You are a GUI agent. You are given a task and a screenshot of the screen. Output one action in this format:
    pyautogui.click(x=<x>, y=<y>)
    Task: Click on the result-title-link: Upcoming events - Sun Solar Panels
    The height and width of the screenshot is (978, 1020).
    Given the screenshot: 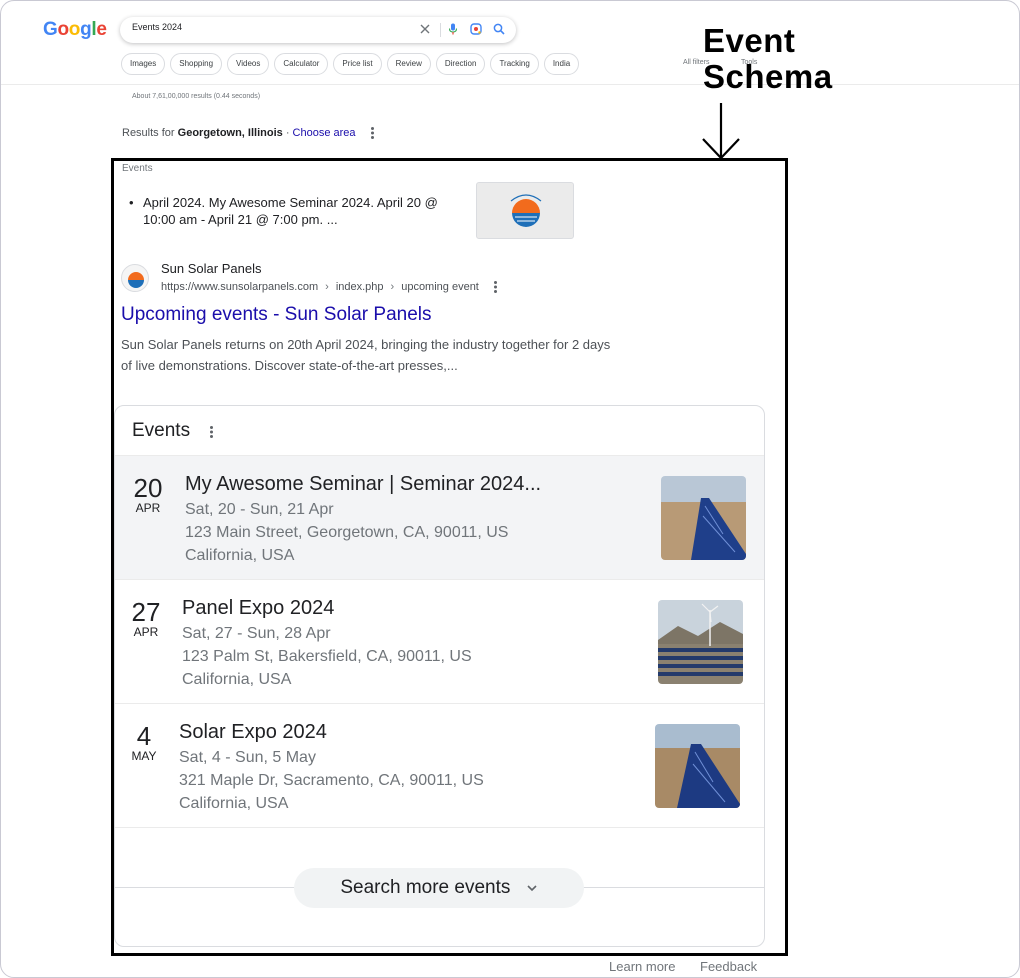 What is the action you would take?
    pyautogui.click(x=276, y=315)
    